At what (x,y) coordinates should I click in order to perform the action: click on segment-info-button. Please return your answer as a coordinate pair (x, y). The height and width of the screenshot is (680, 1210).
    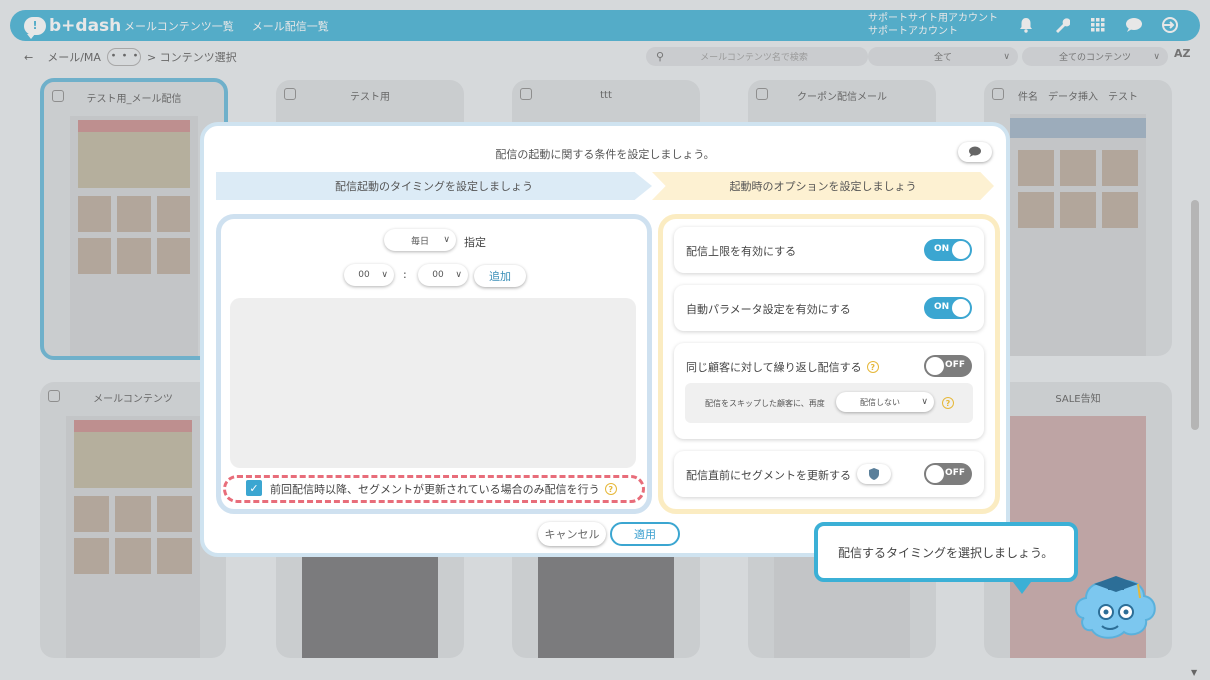
    Looking at the image, I should click on (874, 474).